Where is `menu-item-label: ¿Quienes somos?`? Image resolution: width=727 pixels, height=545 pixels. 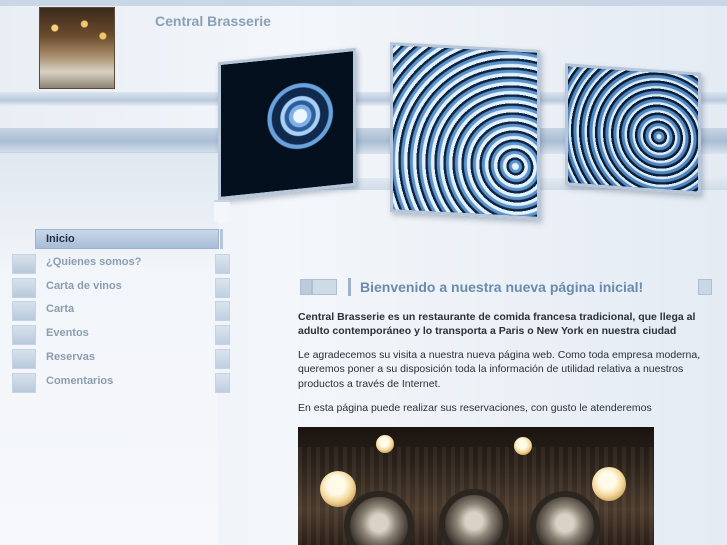 menu-item-label: ¿Quienes somos? is located at coordinates (94, 261).